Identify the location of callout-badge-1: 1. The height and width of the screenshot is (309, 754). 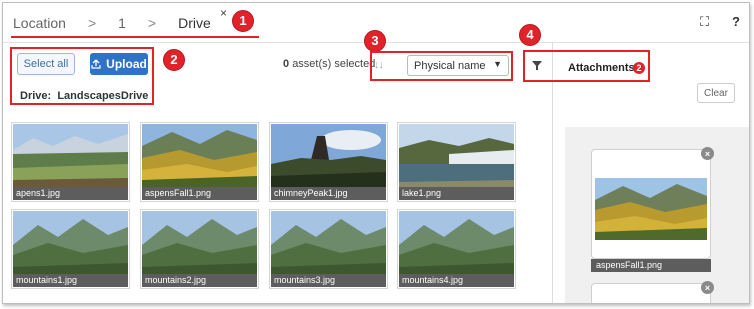
(243, 21).